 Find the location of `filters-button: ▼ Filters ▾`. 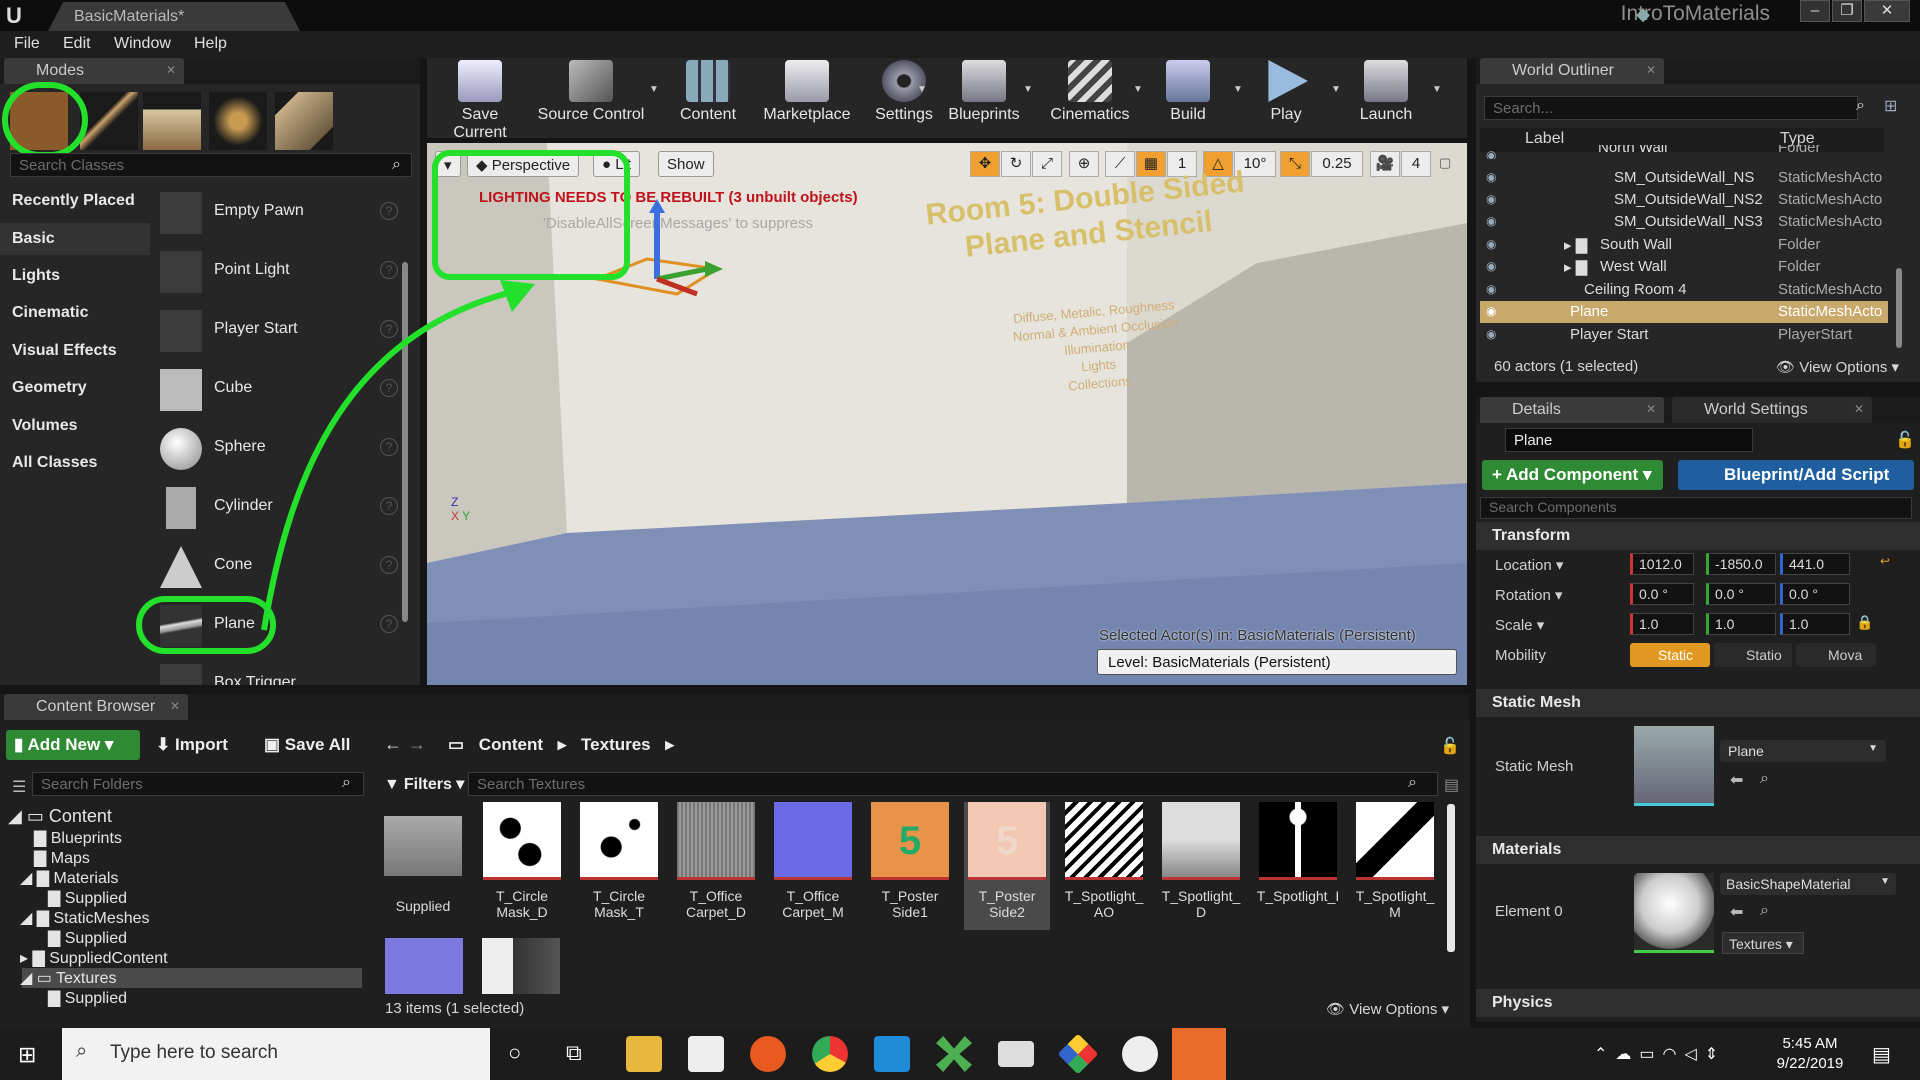

filters-button: ▼ Filters ▾ is located at coordinates (424, 784).